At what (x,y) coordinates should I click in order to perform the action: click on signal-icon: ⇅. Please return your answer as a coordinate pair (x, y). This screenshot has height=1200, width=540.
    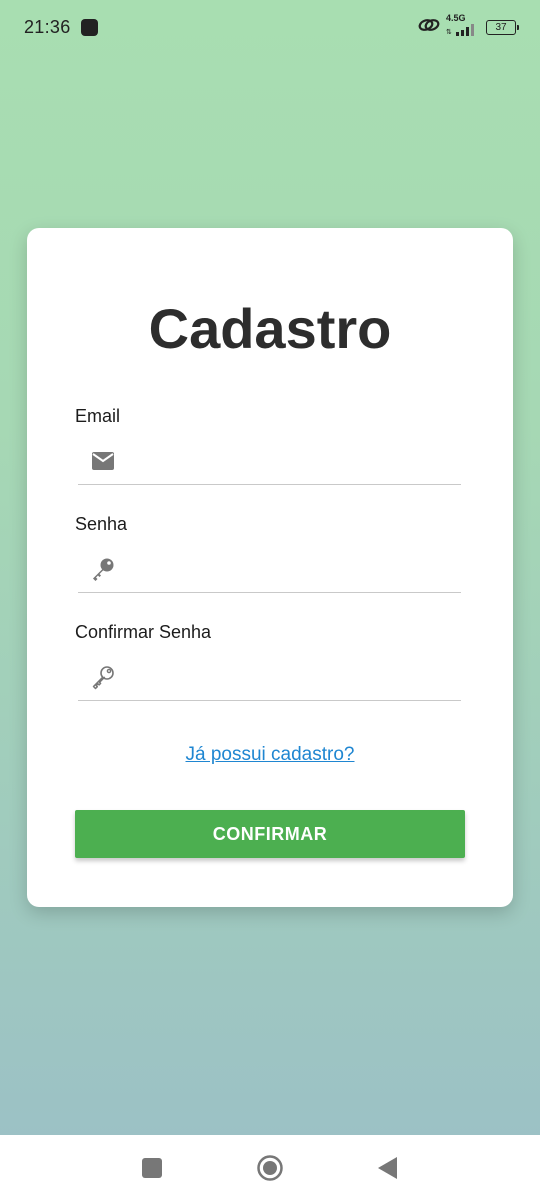
    Looking at the image, I should click on (463, 32).